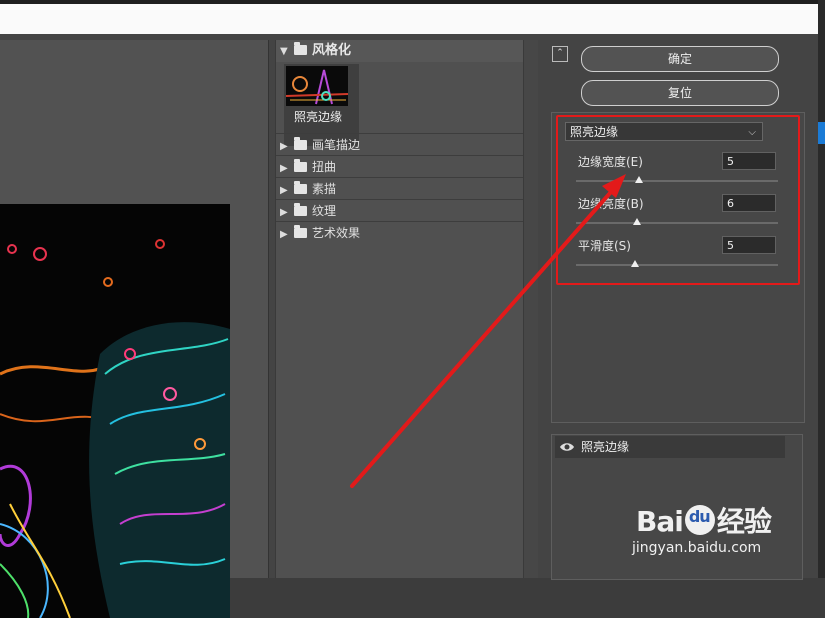  What do you see at coordinates (400, 210) in the screenshot?
I see `category-texture: ▶ 纹理` at bounding box center [400, 210].